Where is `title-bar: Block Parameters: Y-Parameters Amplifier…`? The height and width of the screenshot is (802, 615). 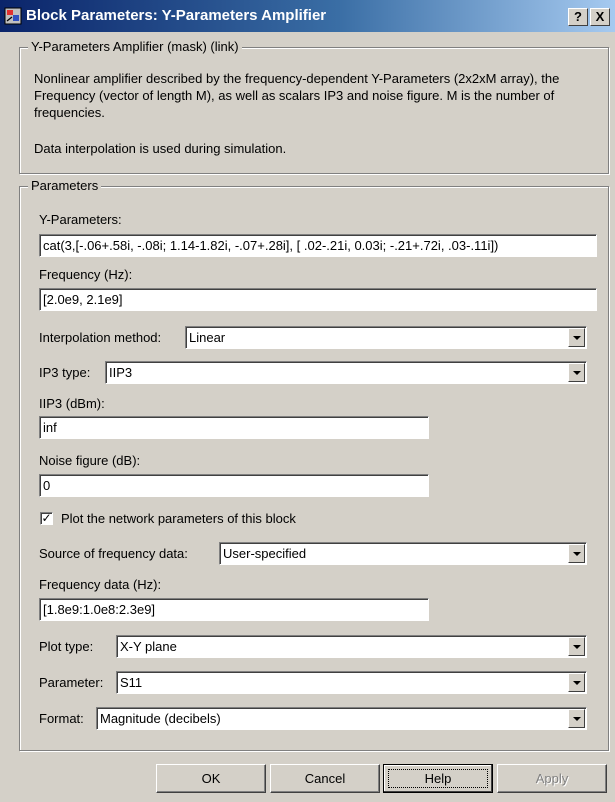 title-bar: Block Parameters: Y-Parameters Amplifier… is located at coordinates (307, 16).